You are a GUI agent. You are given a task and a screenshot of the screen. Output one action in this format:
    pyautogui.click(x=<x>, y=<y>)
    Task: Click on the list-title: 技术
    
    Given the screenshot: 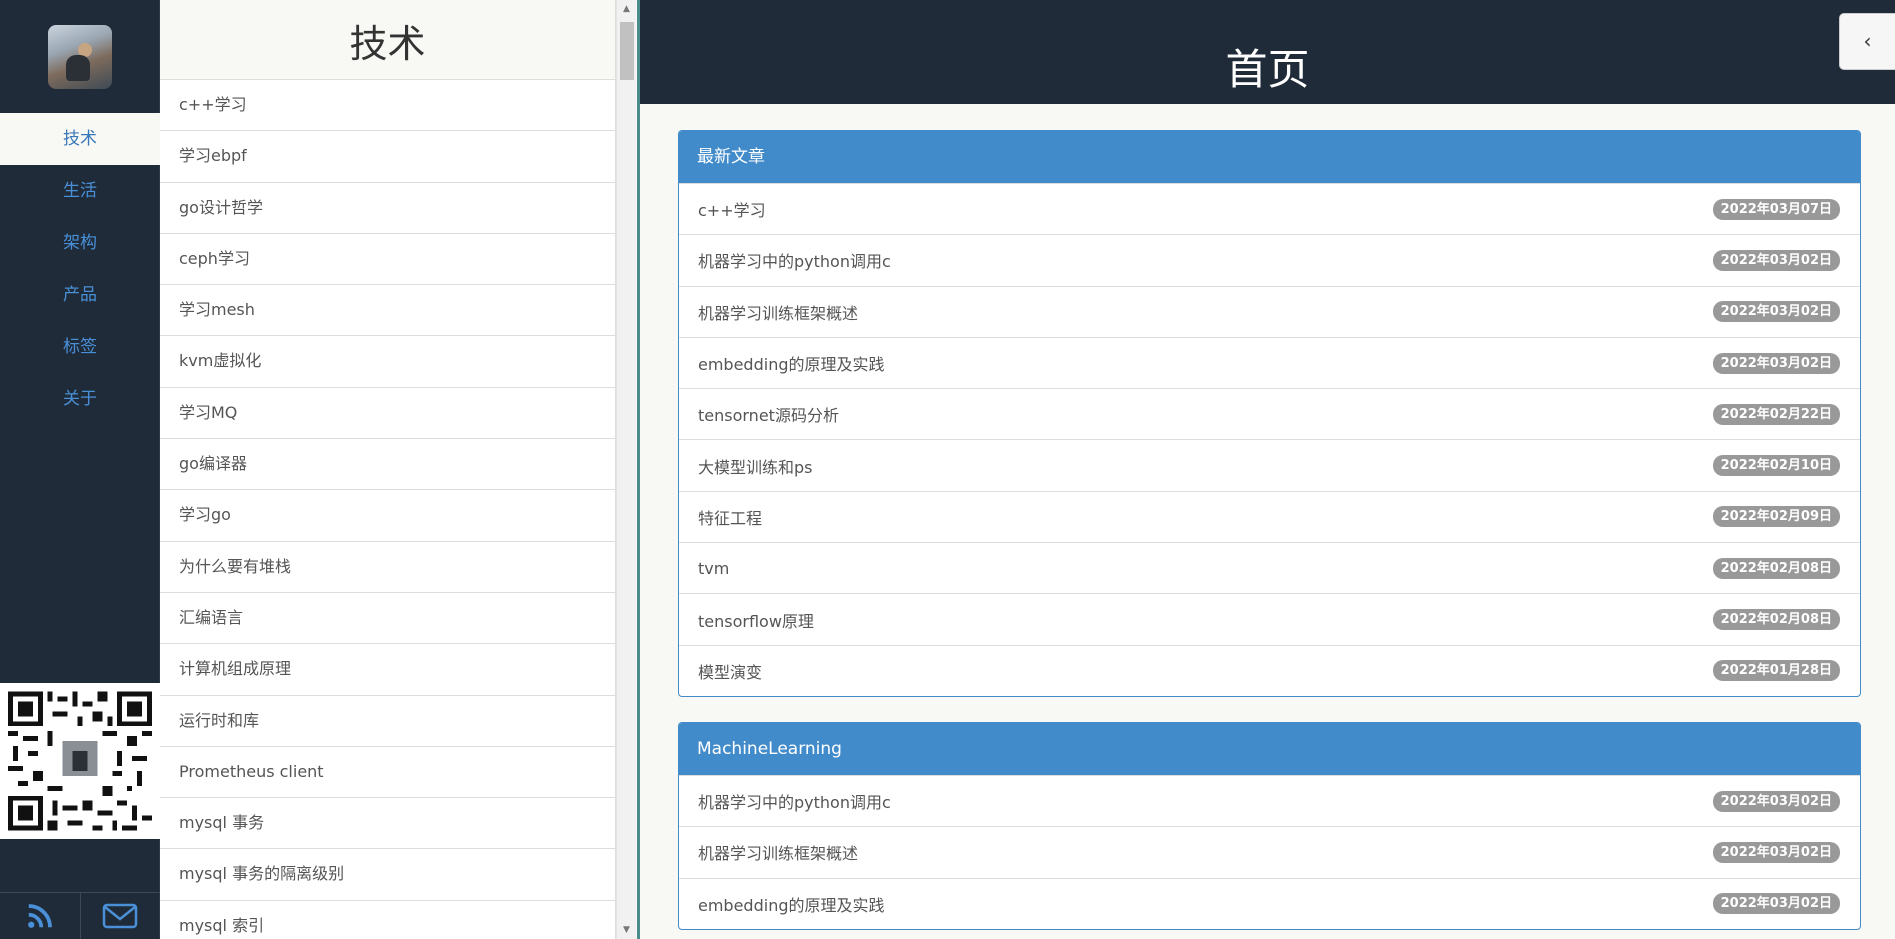 What is the action you would take?
    pyautogui.click(x=387, y=40)
    